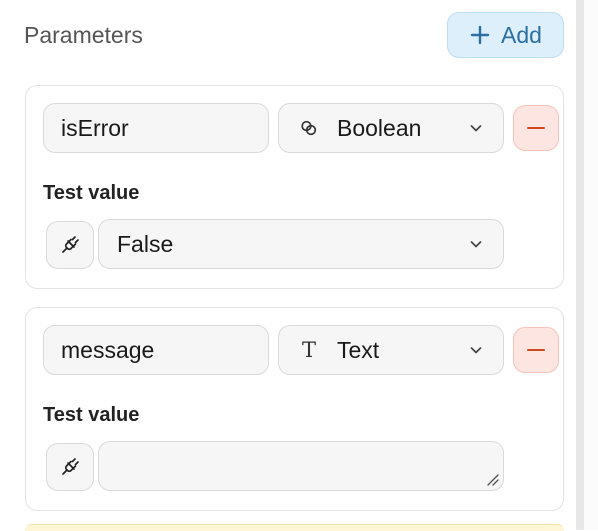 The image size is (598, 531). What do you see at coordinates (391, 350) in the screenshot?
I see `parameter-type-select: T Text` at bounding box center [391, 350].